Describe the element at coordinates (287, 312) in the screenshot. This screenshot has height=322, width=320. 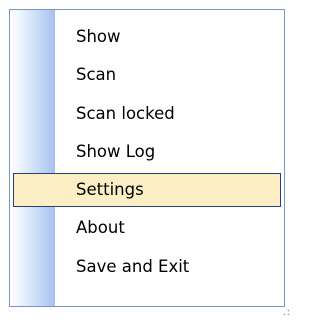
I see `resize-grip-icon` at that location.